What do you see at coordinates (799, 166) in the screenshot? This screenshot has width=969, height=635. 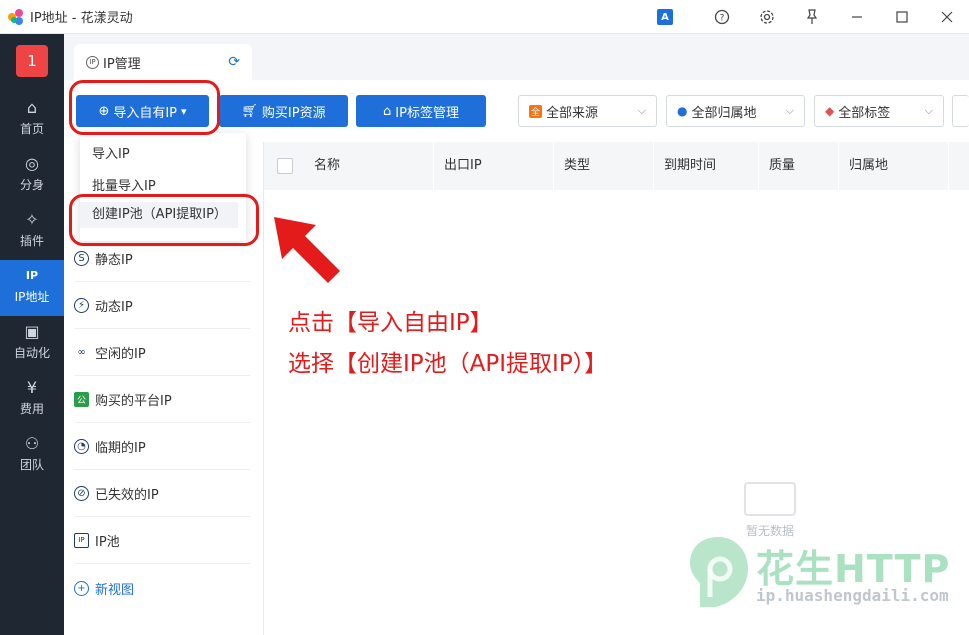 I see `column-quality: 质量` at bounding box center [799, 166].